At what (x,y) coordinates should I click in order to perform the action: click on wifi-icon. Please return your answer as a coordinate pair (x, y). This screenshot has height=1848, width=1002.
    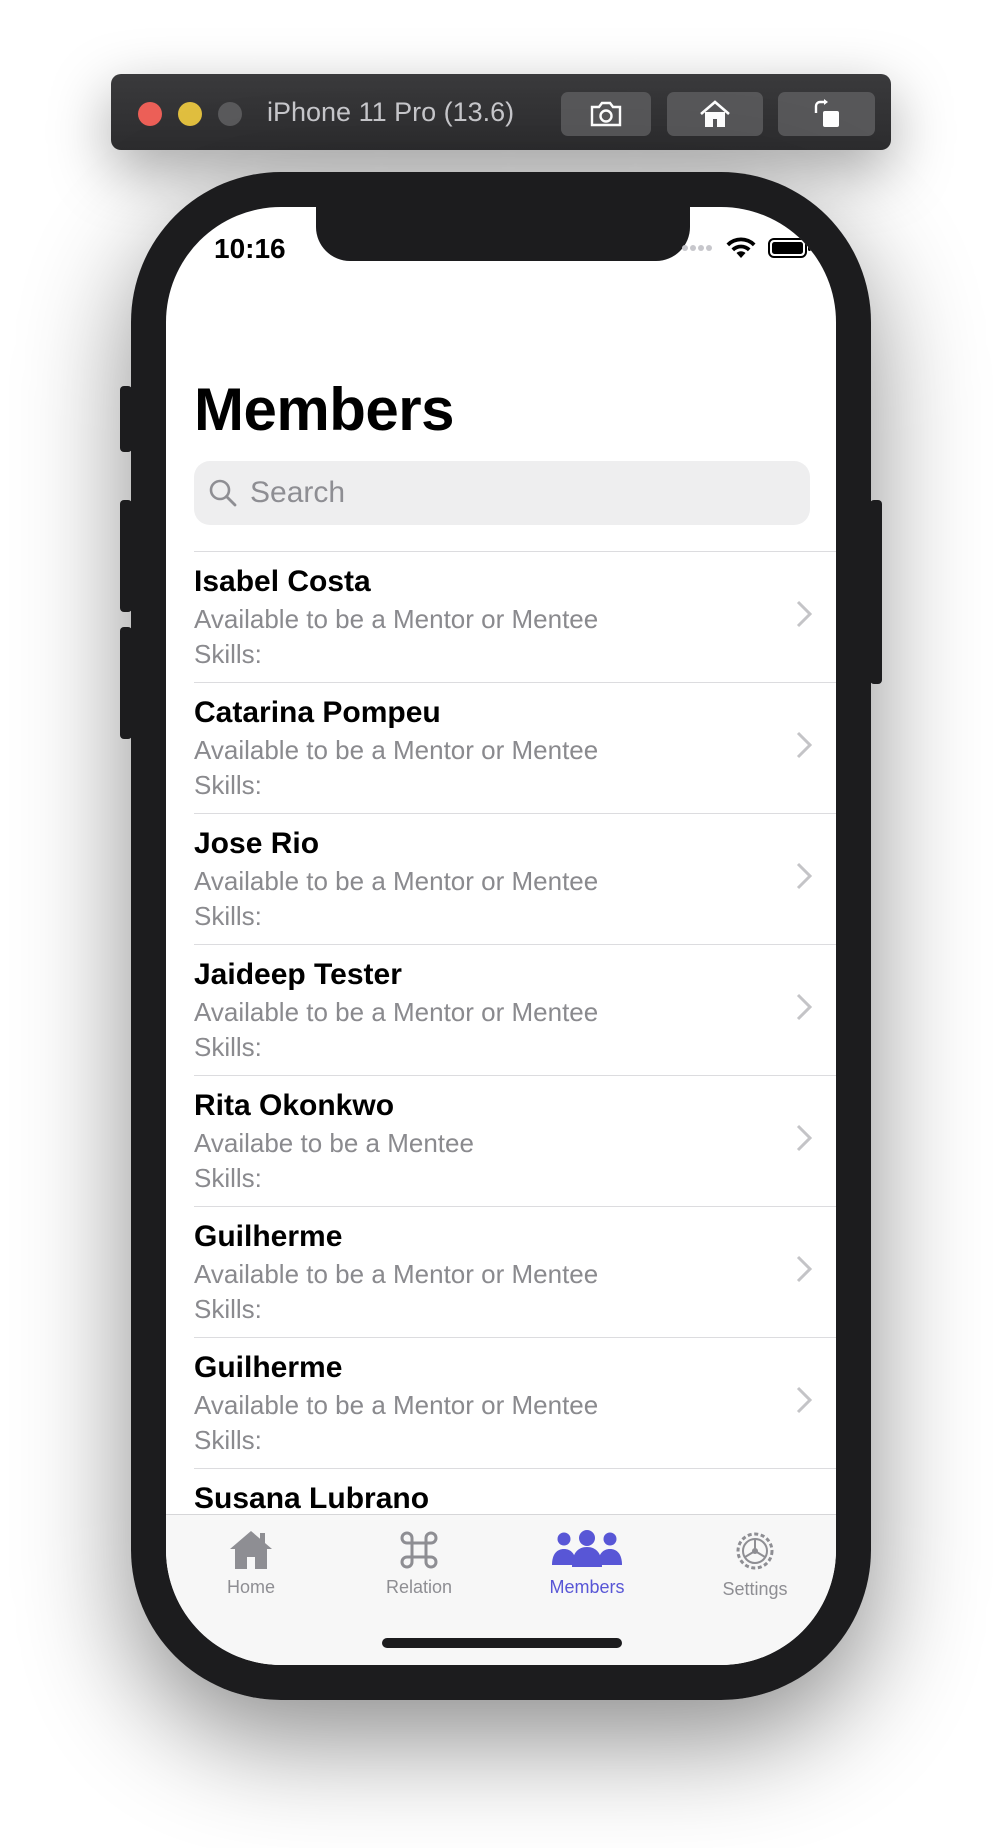
    Looking at the image, I should click on (741, 247).